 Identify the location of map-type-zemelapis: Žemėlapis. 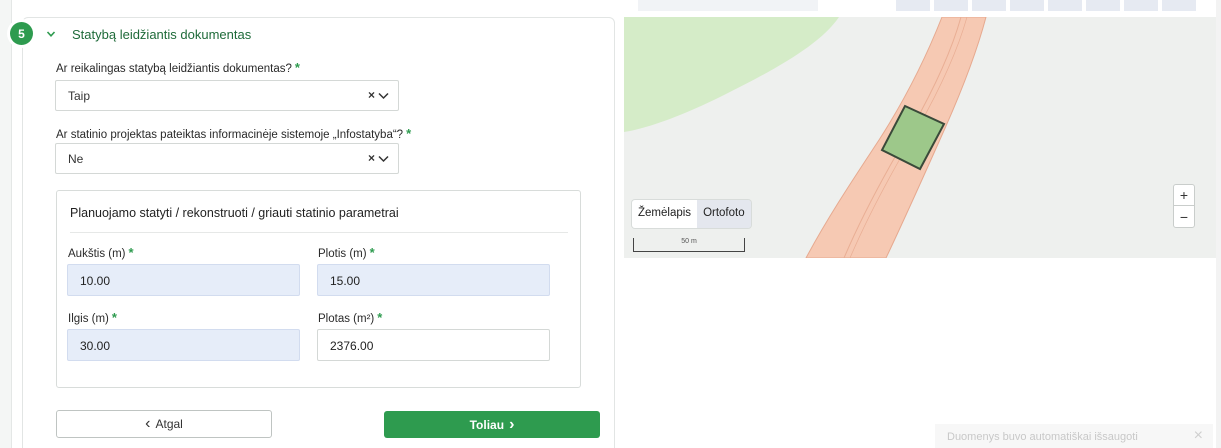
(665, 214).